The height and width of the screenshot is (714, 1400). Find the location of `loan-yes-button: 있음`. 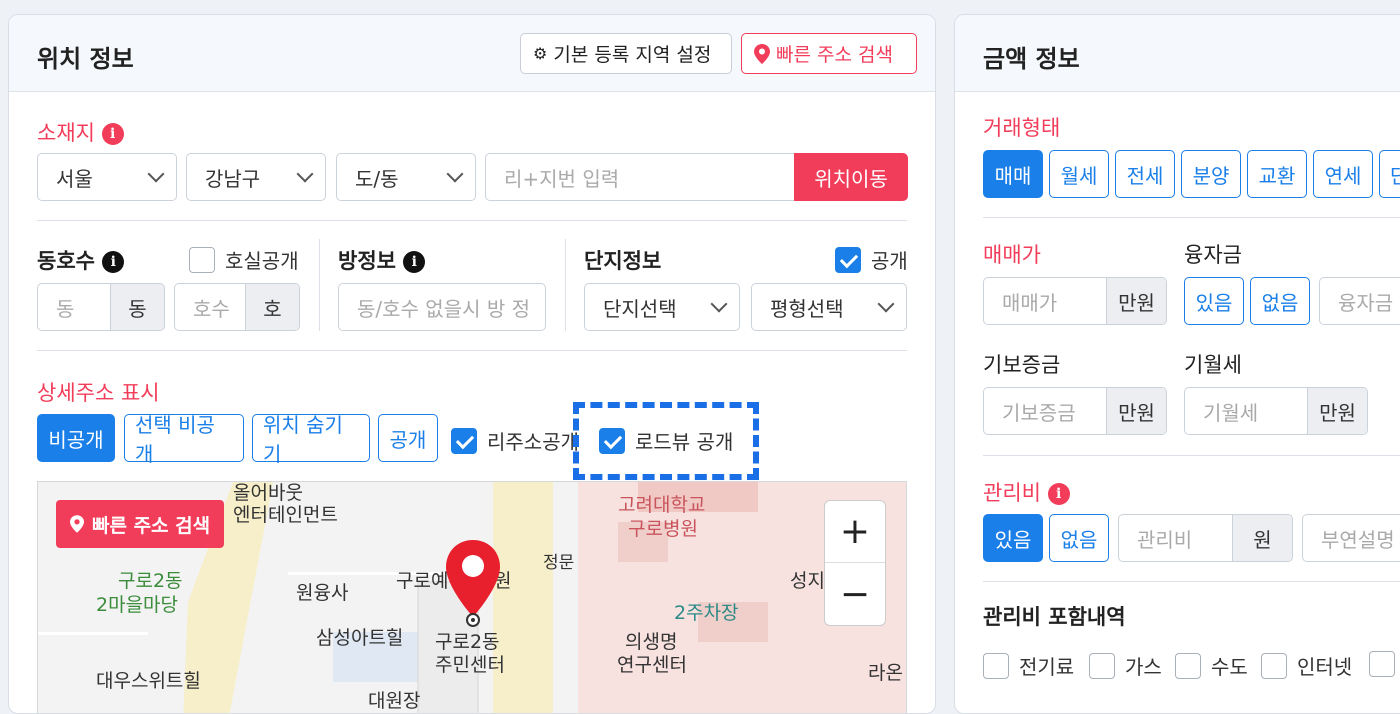

loan-yes-button: 있음 is located at coordinates (1214, 301).